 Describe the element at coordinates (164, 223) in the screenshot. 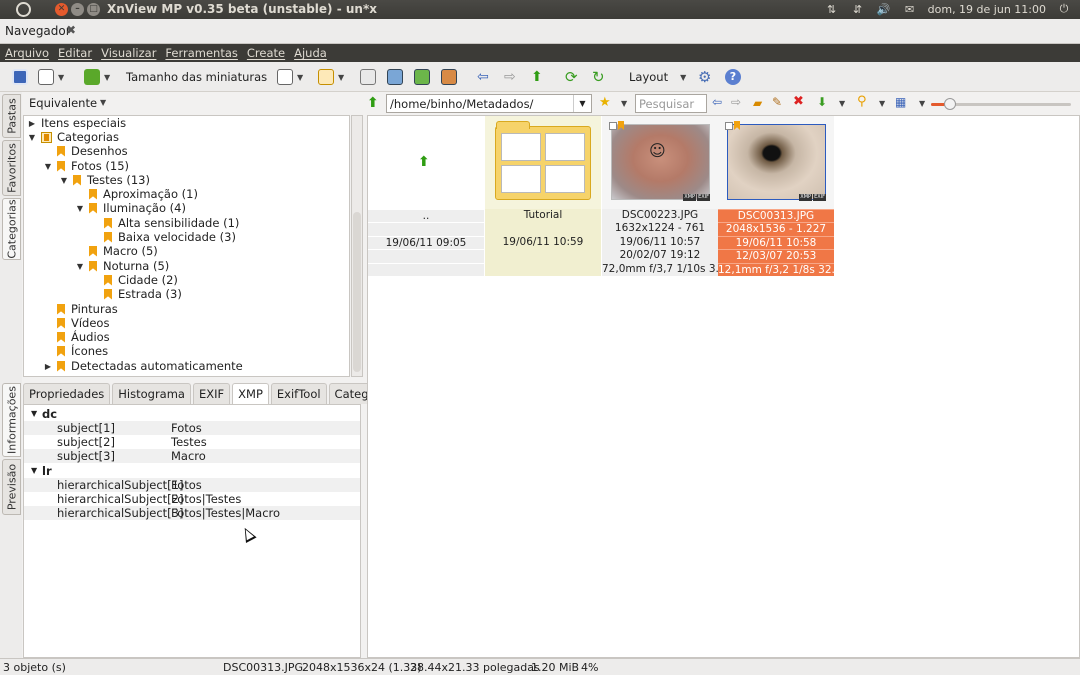

I see `tree-node: Alta sensibilidade (1)` at that location.